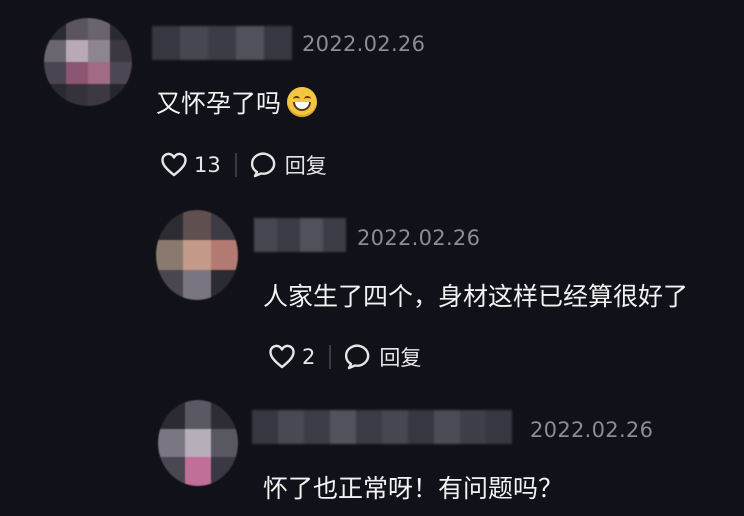 This screenshot has height=516, width=744. What do you see at coordinates (309, 357) in the screenshot?
I see `like-count: 2` at bounding box center [309, 357].